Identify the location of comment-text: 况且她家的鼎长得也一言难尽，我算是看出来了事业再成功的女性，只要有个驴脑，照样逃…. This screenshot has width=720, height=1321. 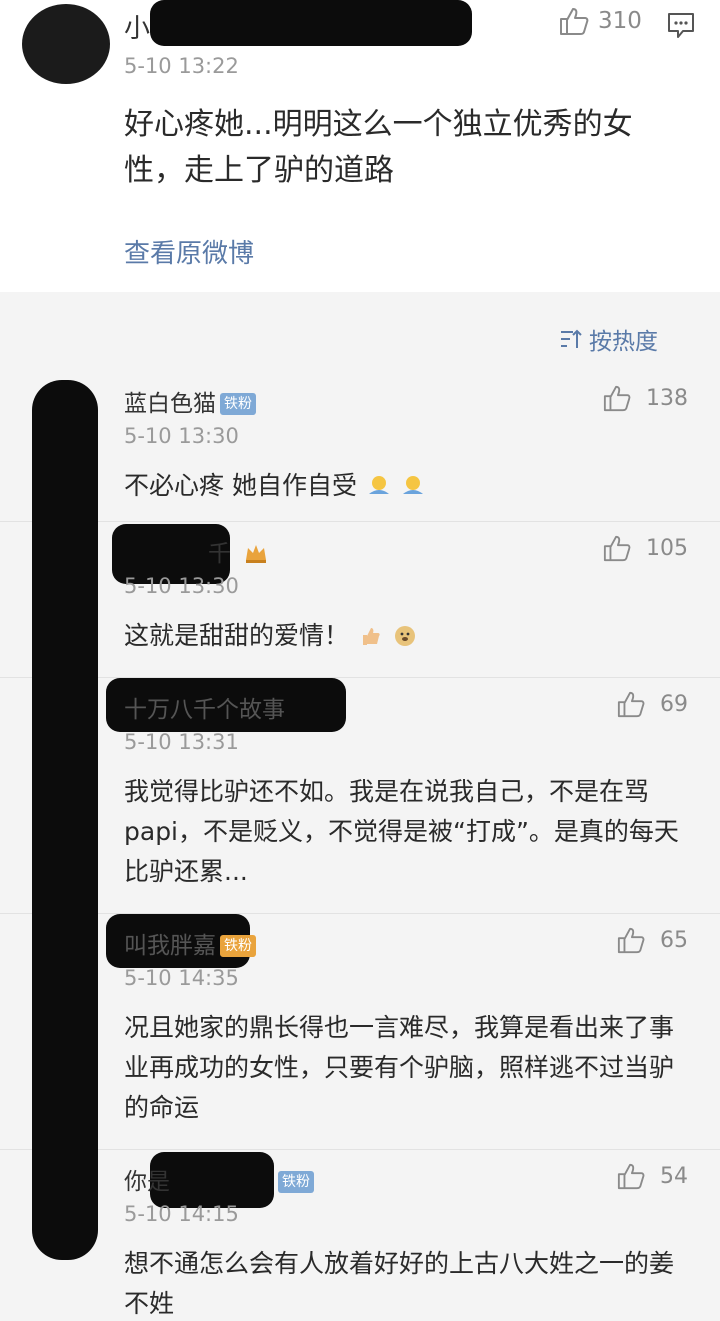
(399, 1067).